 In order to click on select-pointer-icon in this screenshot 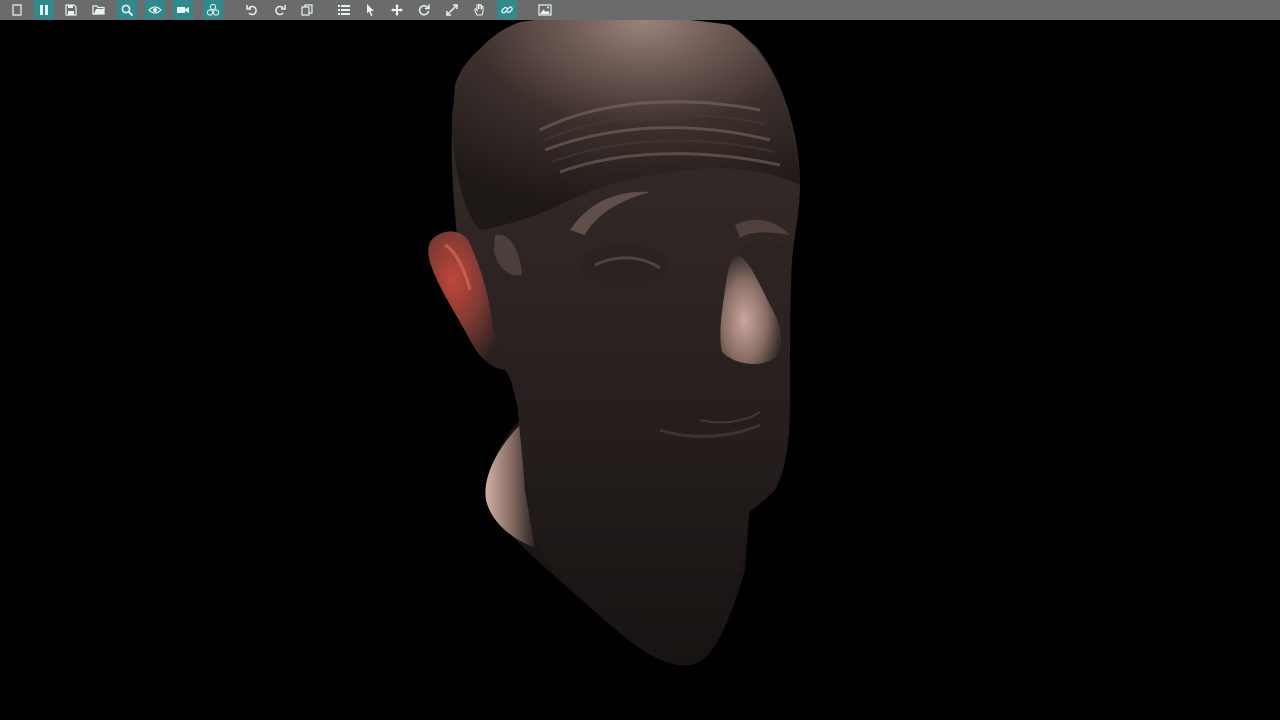, I will do `click(370, 9)`.